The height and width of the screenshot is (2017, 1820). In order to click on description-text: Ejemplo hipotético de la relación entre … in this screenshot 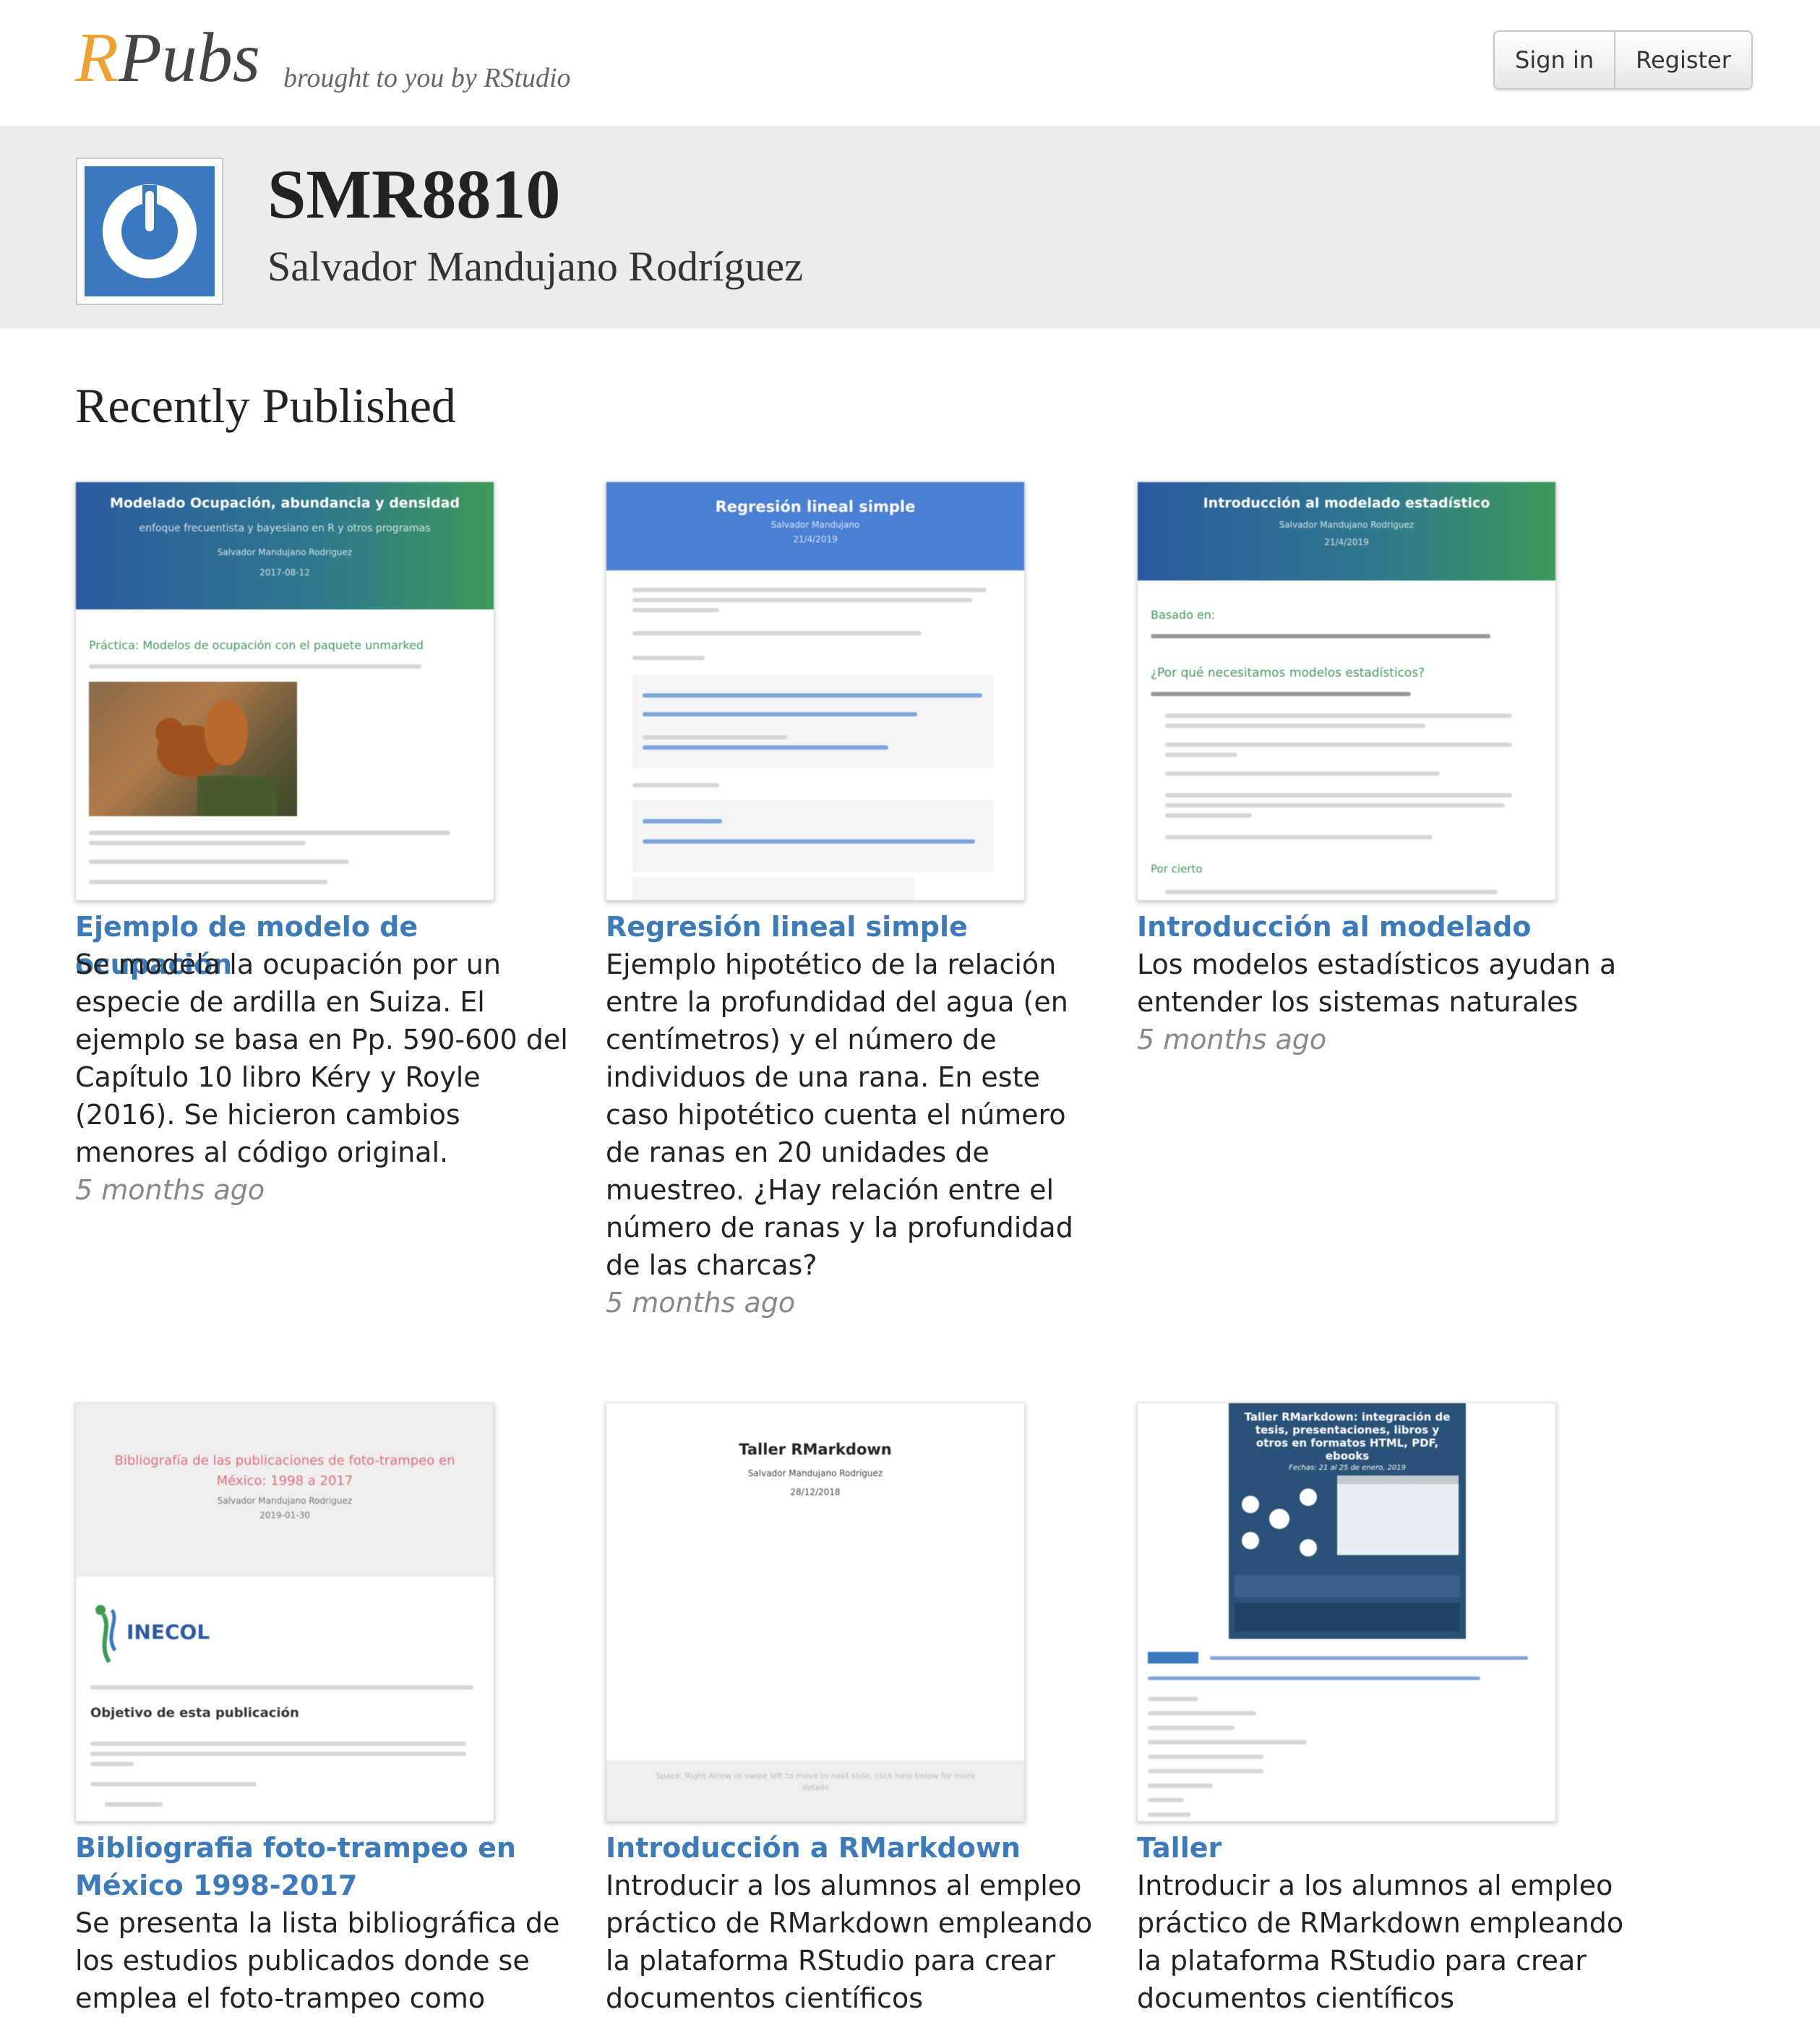, I will do `click(839, 1114)`.